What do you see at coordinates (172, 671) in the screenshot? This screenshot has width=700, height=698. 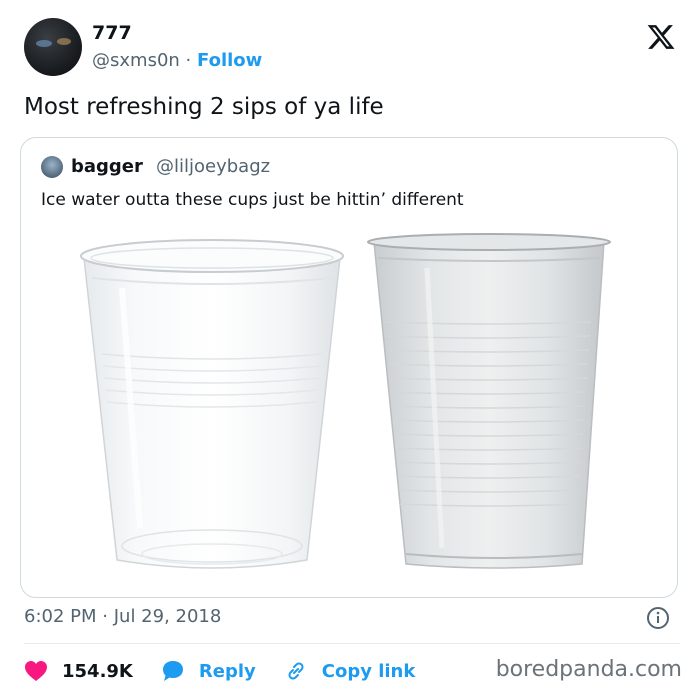 I see `reply-bubble-icon` at bounding box center [172, 671].